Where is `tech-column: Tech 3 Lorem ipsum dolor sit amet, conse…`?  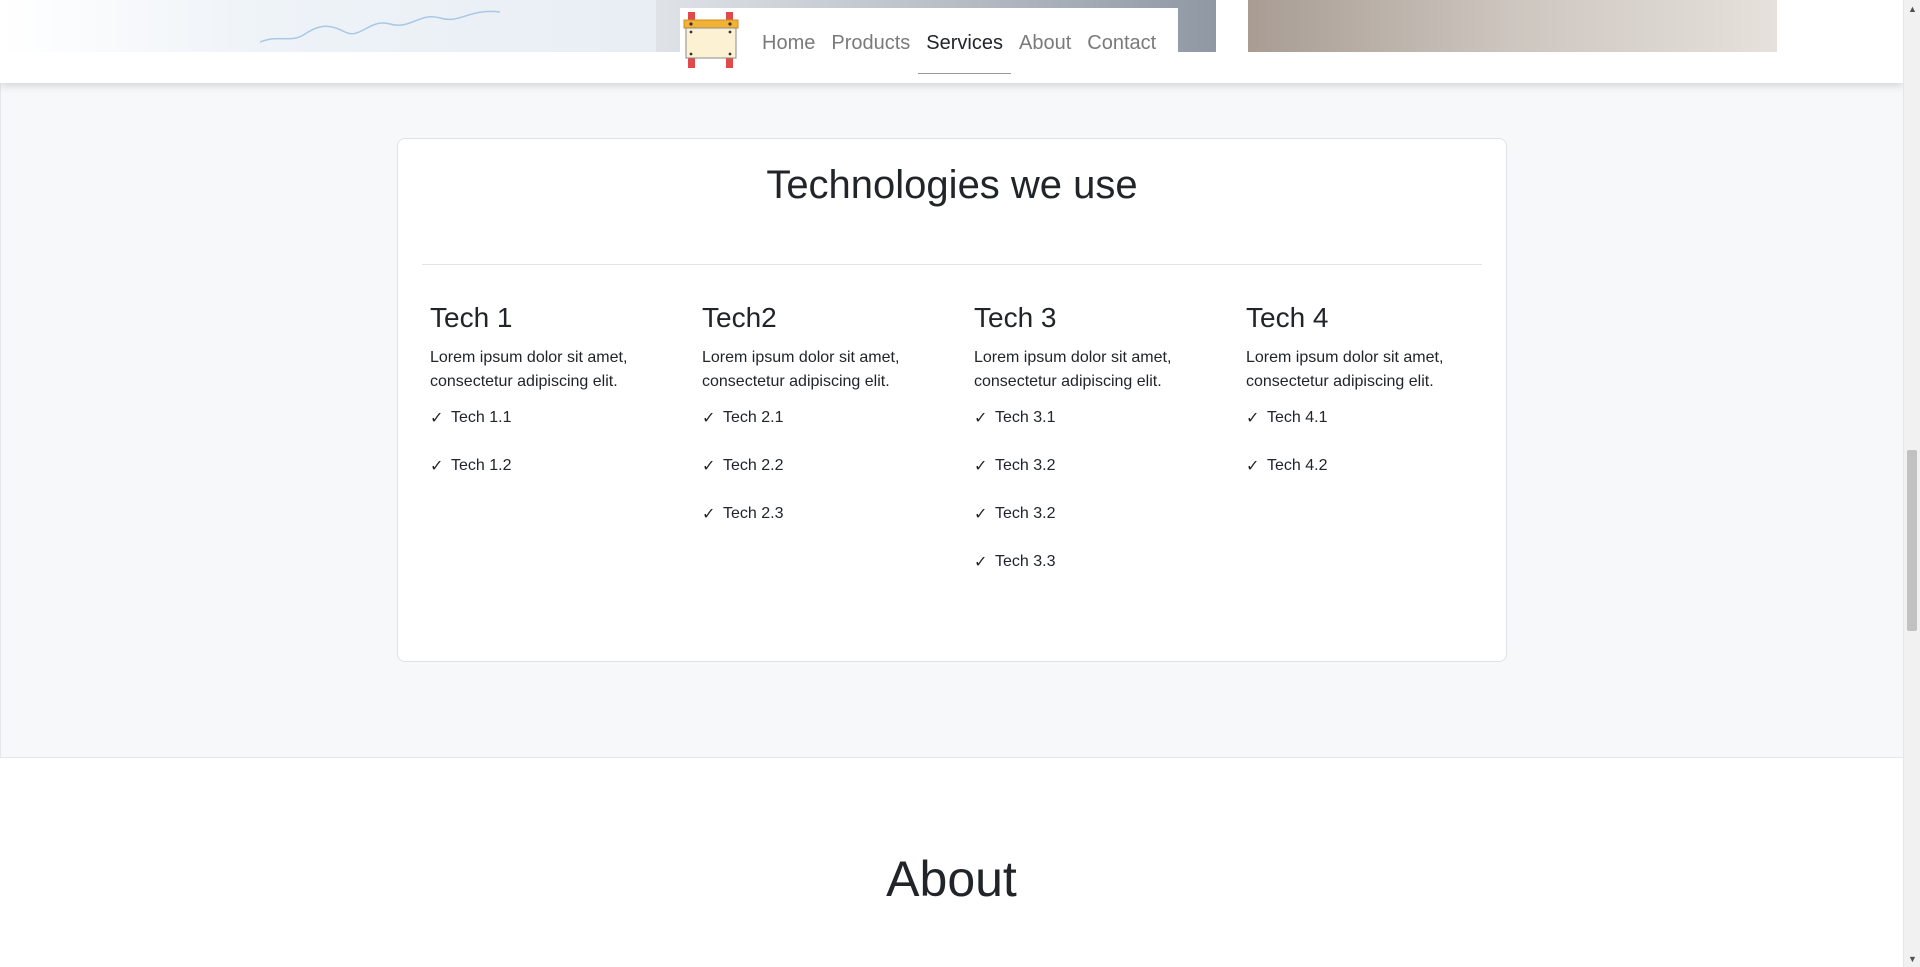 tech-column: Tech 3 Lorem ipsum dolor sit amet, conse… is located at coordinates (1110, 450).